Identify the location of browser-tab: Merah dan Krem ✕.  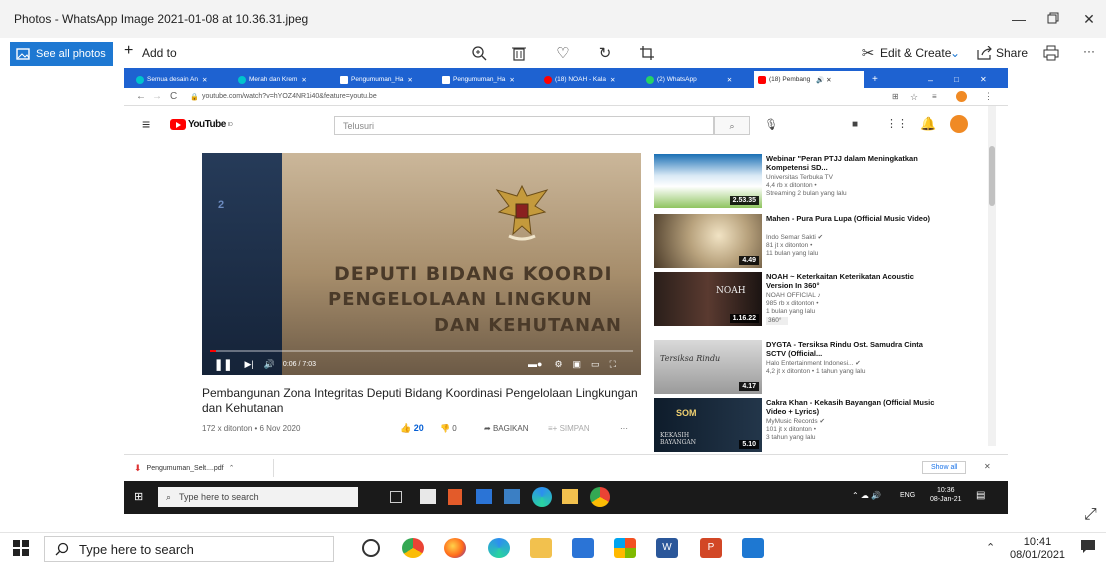
(284, 79).